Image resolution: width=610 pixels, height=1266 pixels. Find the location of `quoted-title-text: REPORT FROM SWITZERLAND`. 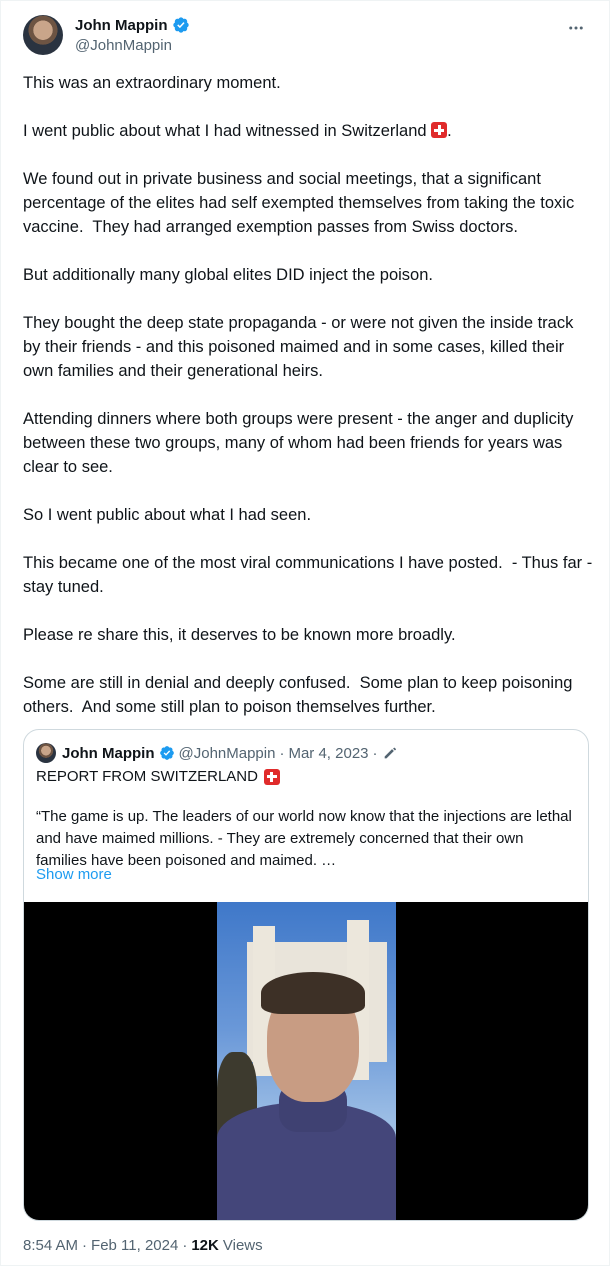

quoted-title-text: REPORT FROM SWITZERLAND is located at coordinates (147, 776).